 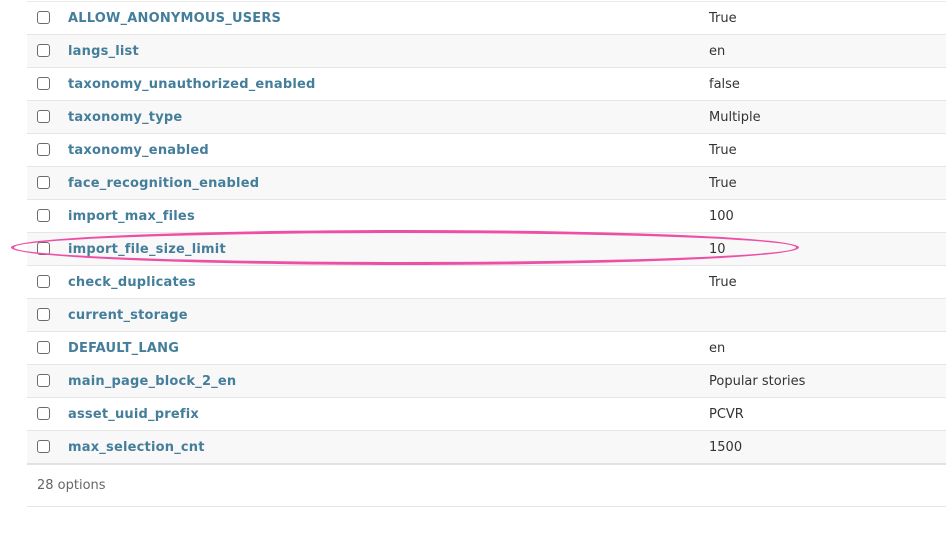 What do you see at coordinates (486, 381) in the screenshot?
I see `table-row: main_page_block_2_en Popular stories` at bounding box center [486, 381].